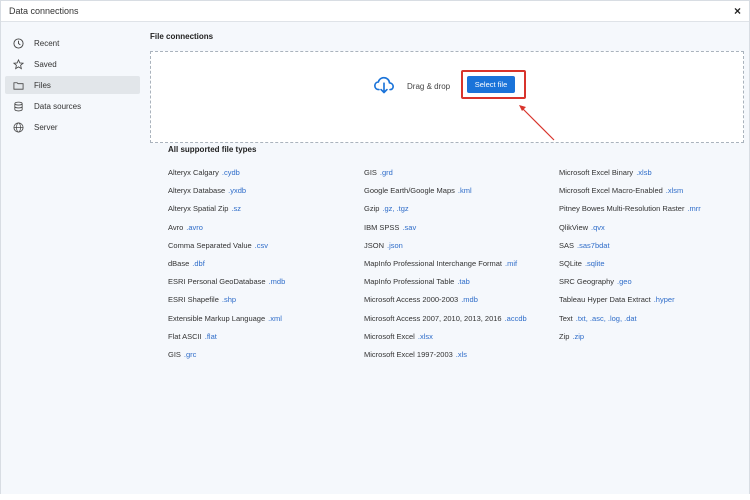  I want to click on page-title: File connections, so click(182, 36).